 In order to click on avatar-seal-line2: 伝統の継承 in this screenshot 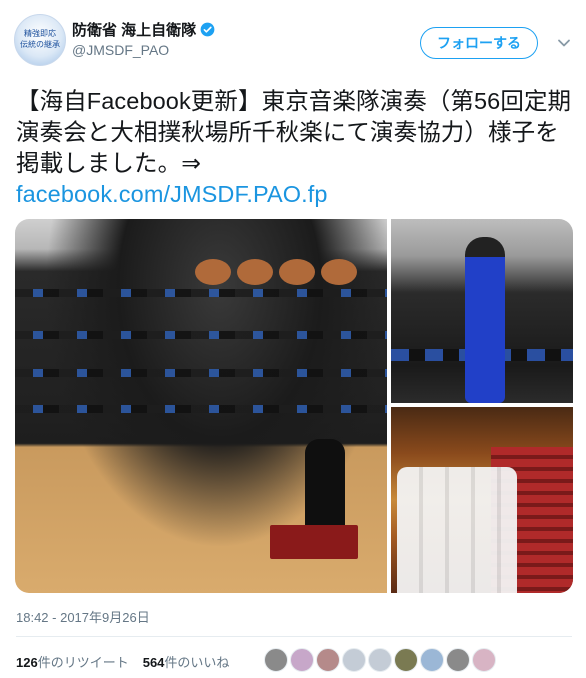, I will do `click(40, 44)`.